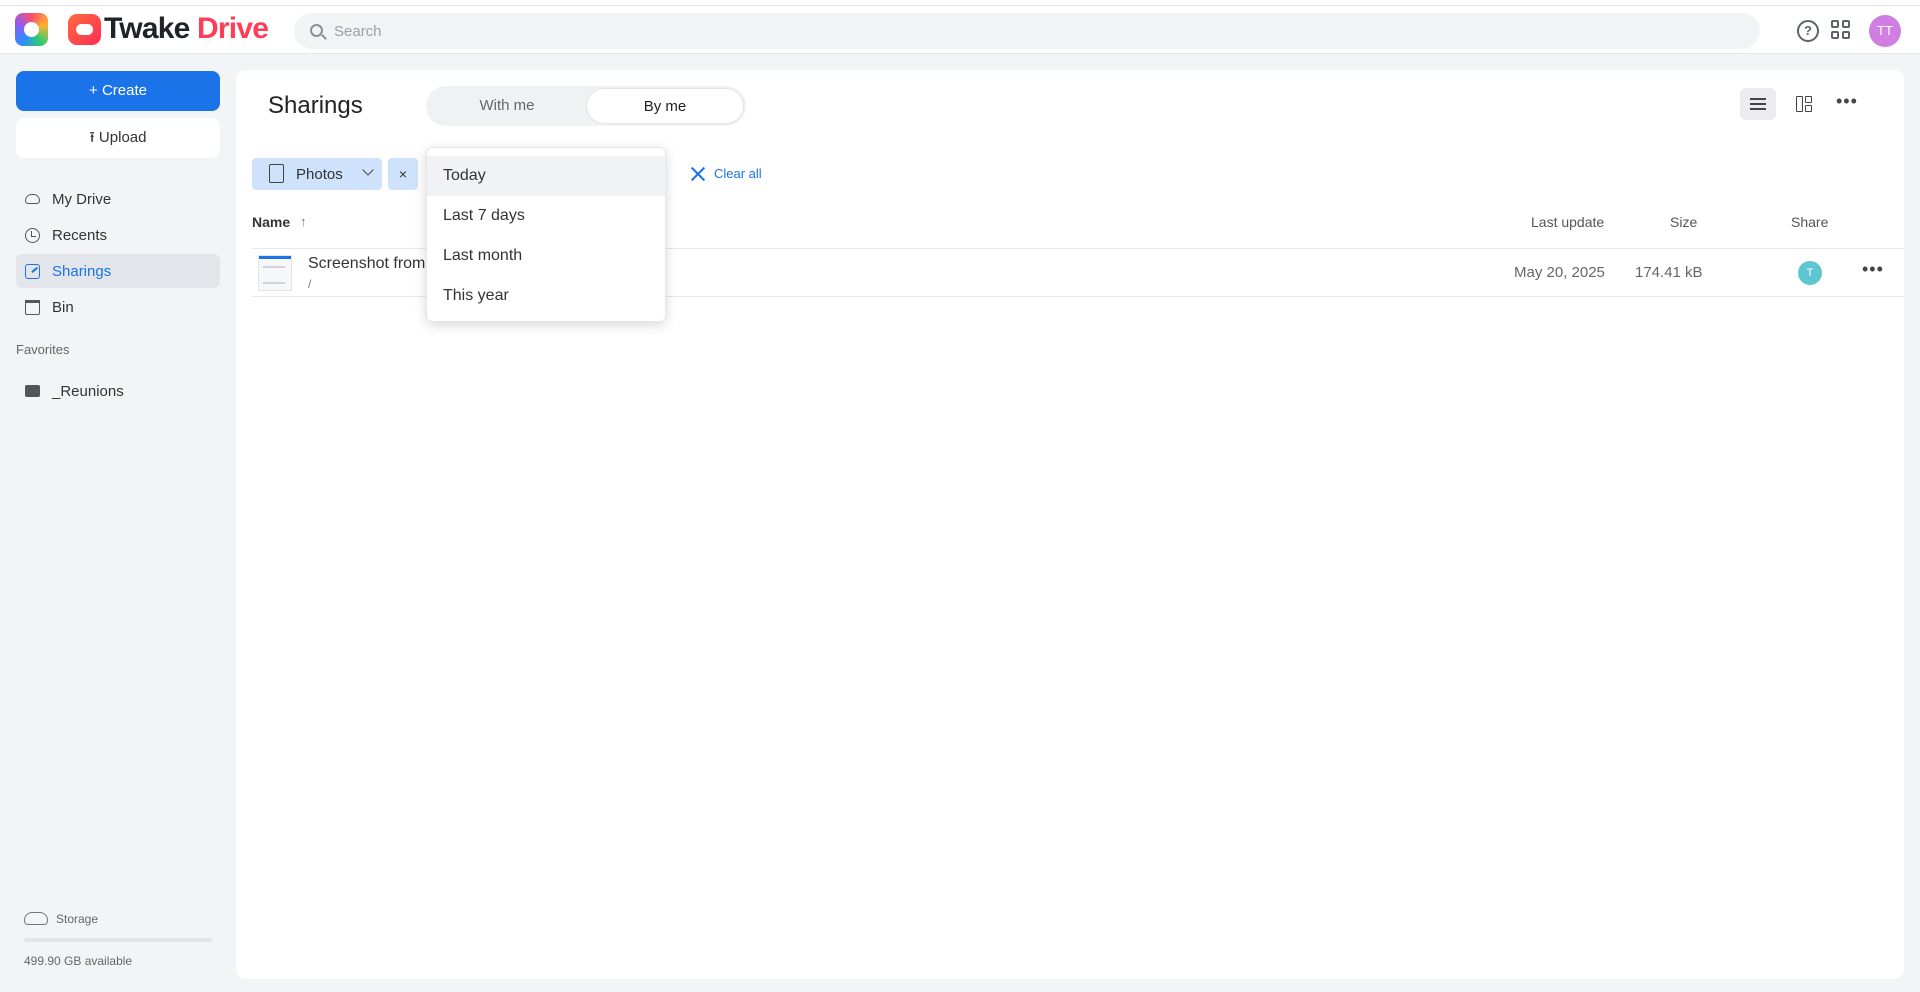 The height and width of the screenshot is (992, 1920). What do you see at coordinates (316, 30) in the screenshot?
I see `search-icon` at bounding box center [316, 30].